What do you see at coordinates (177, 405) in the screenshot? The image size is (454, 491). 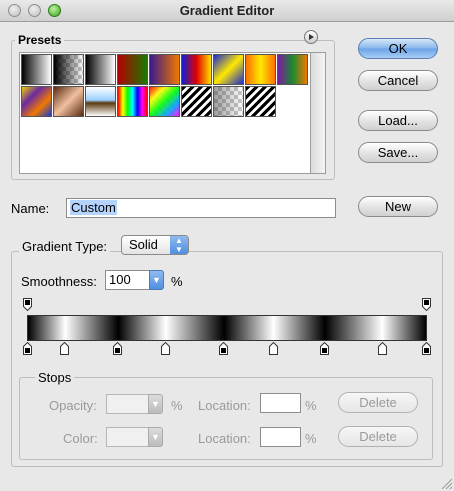 I see `opacity-unit: %` at bounding box center [177, 405].